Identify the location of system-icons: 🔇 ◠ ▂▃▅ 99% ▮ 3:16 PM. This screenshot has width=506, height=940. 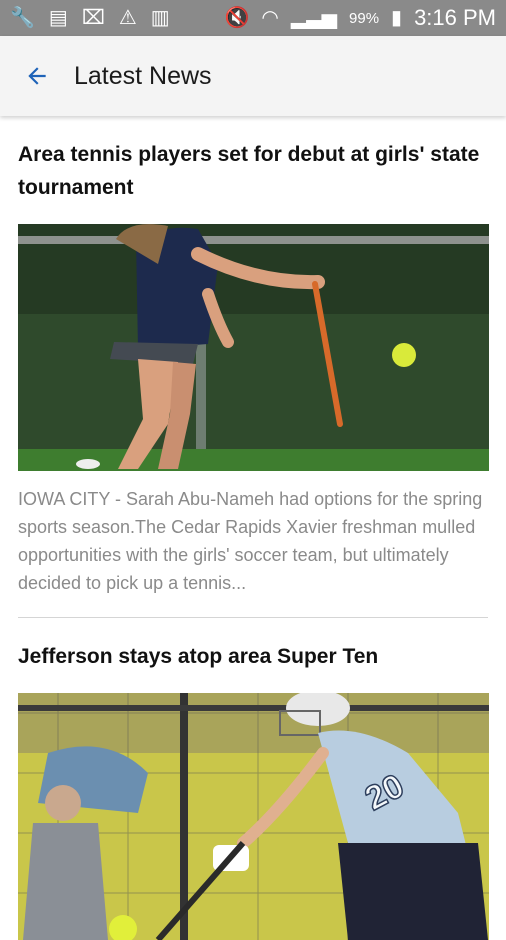
(361, 18).